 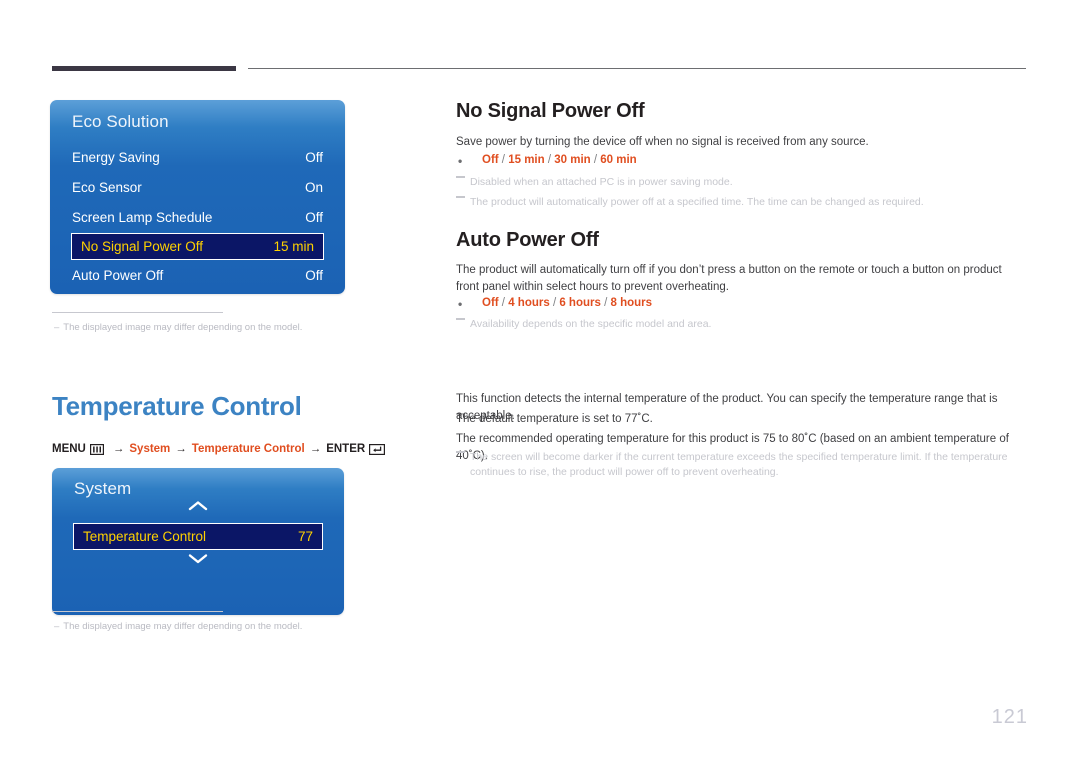 What do you see at coordinates (293, 246) in the screenshot?
I see `osd-row-value: 15 min` at bounding box center [293, 246].